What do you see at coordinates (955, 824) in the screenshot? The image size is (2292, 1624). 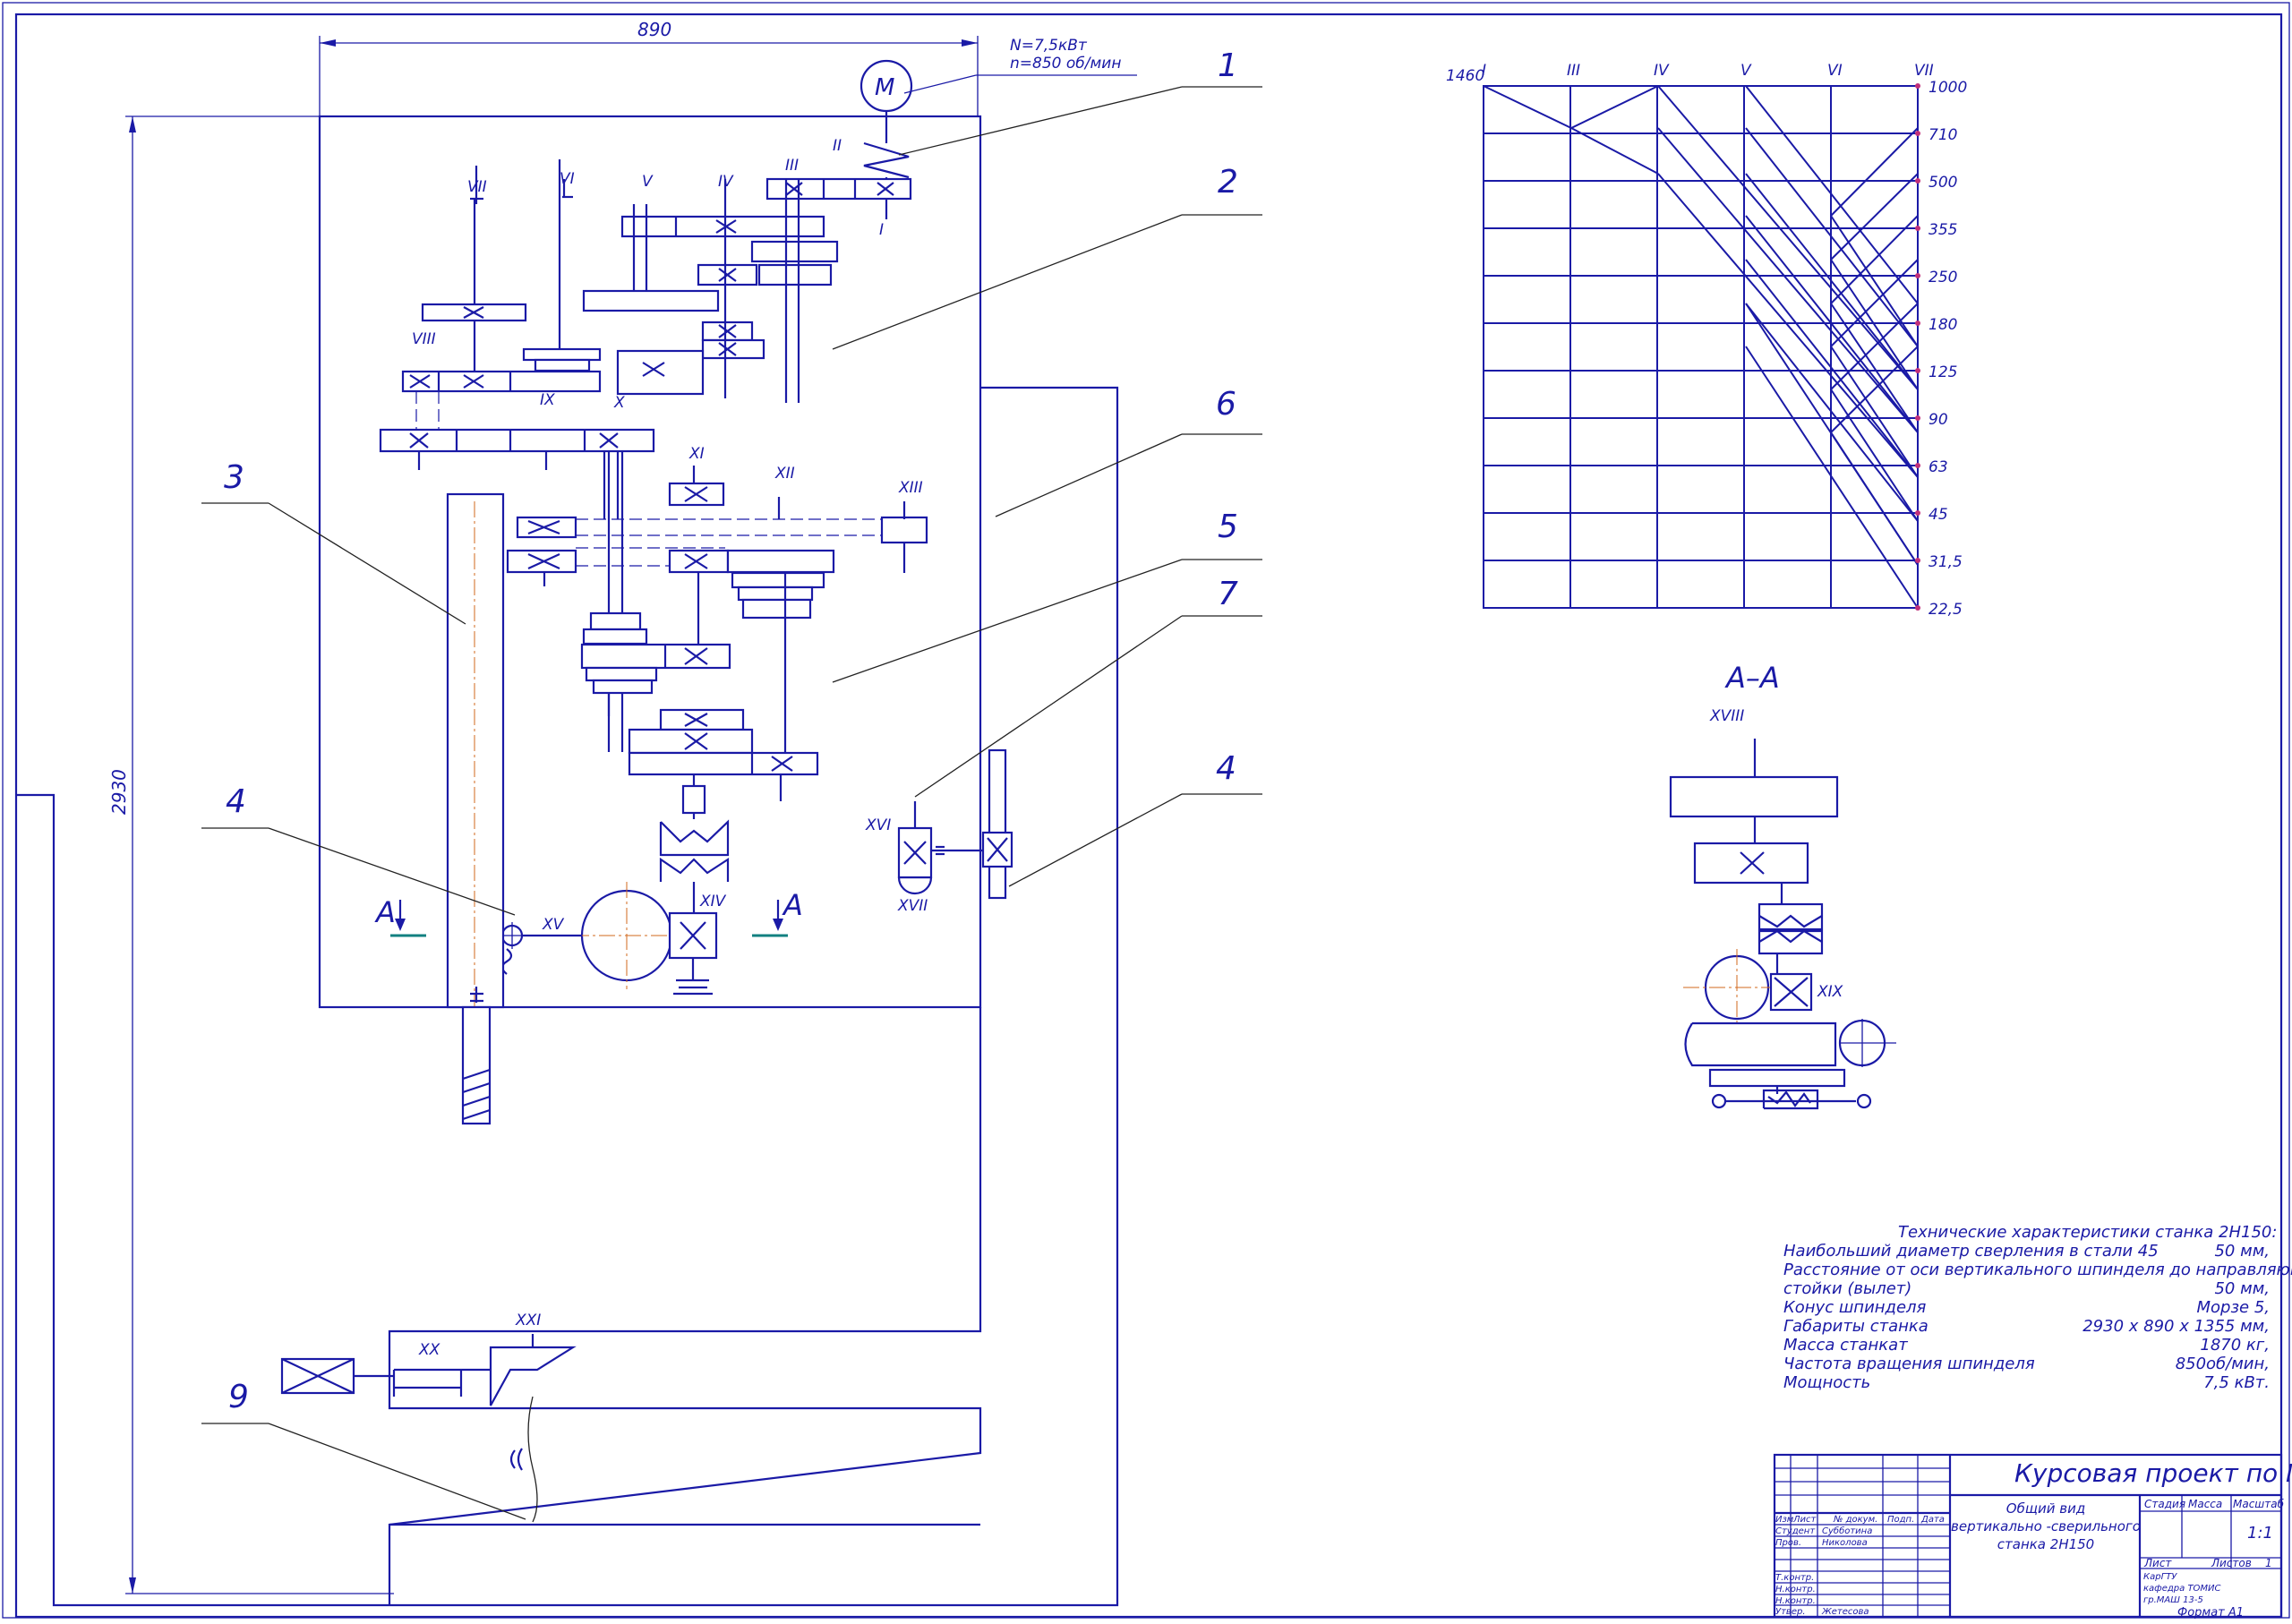 I see `feed-handle-mechanism` at bounding box center [955, 824].